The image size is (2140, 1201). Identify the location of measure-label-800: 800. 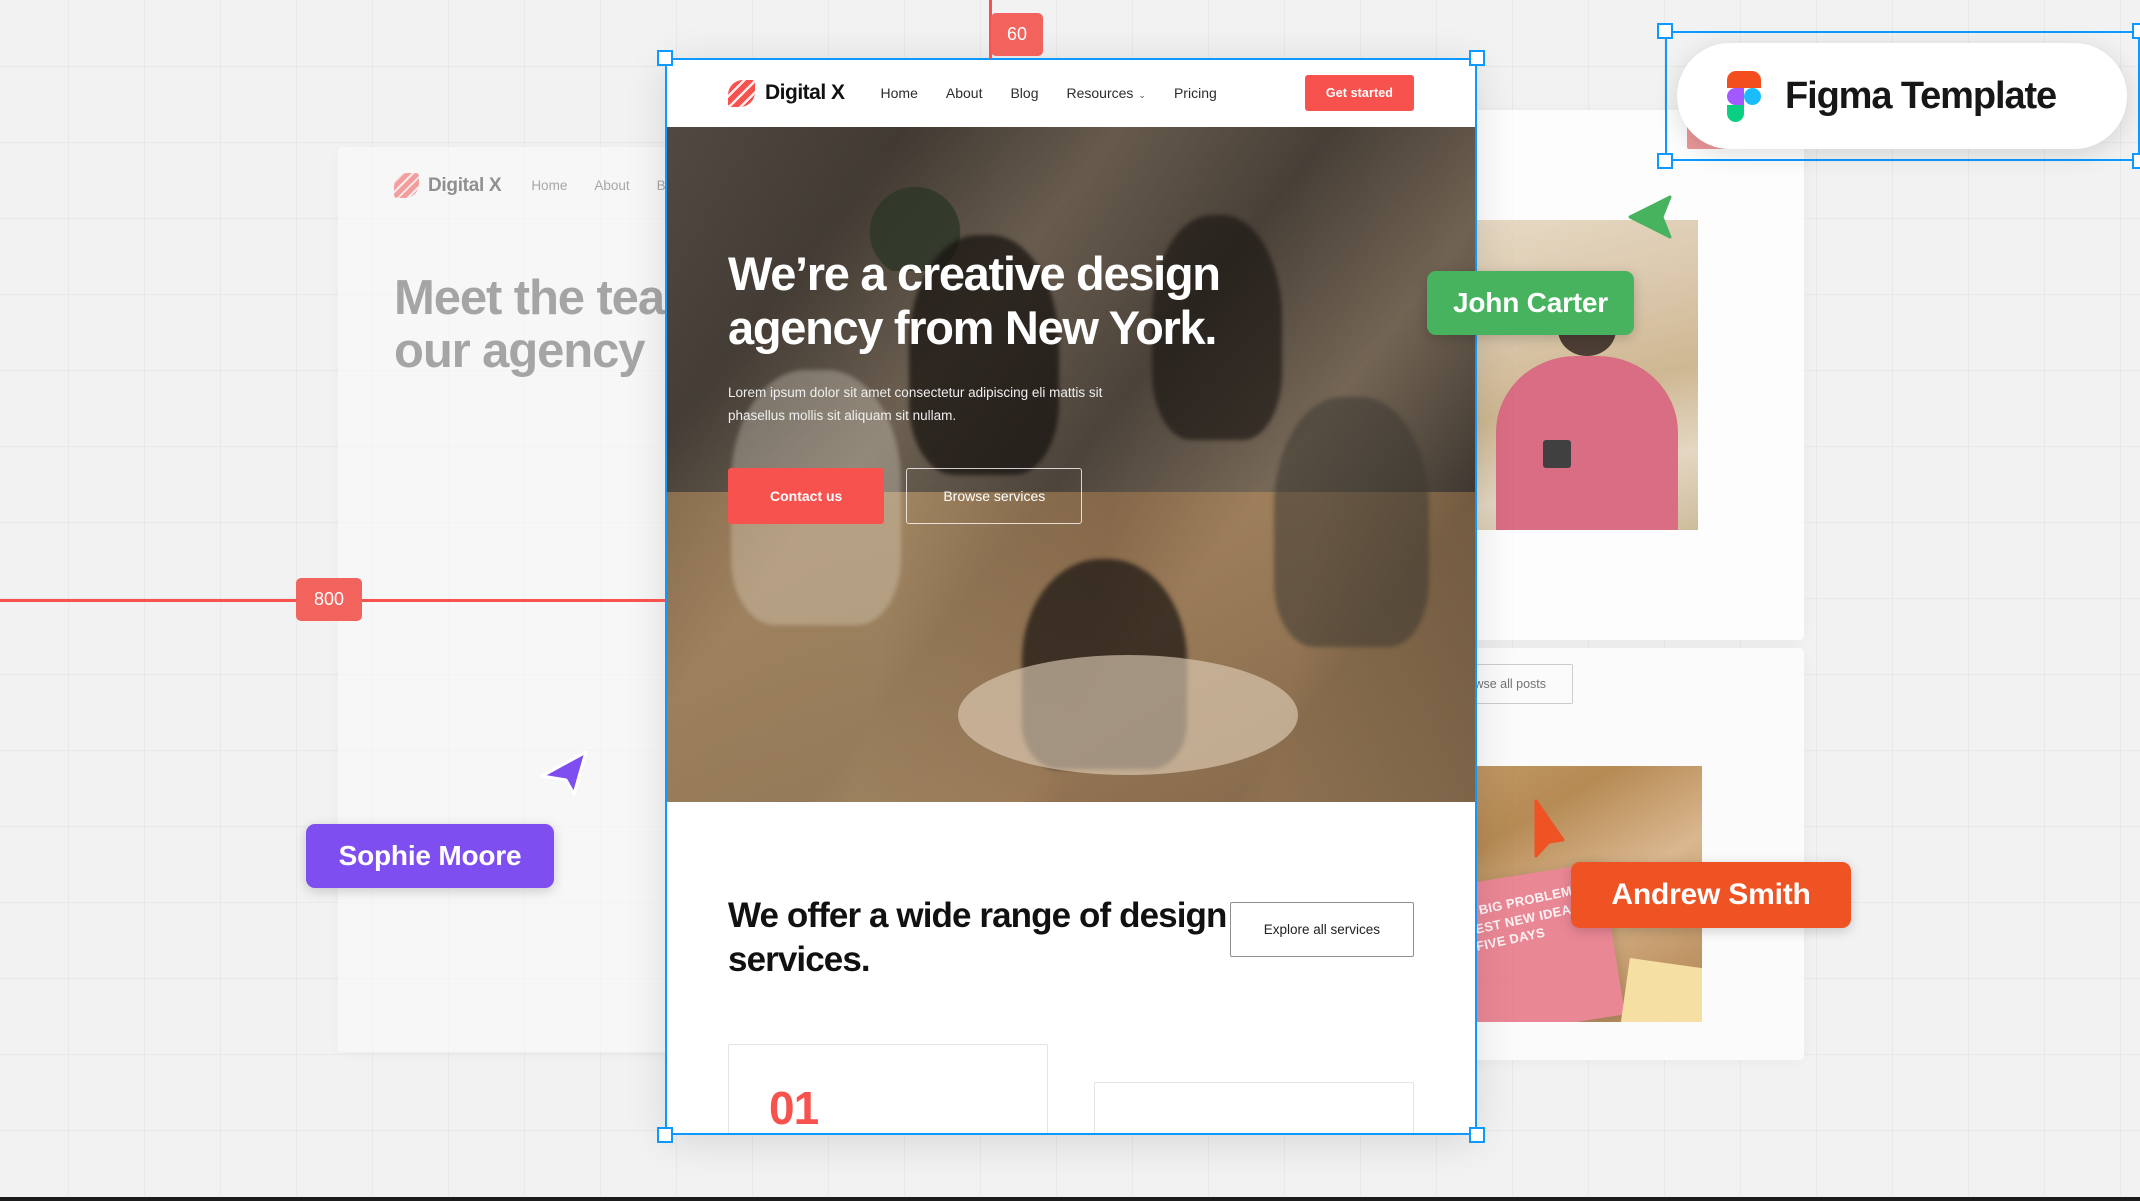
(329, 599).